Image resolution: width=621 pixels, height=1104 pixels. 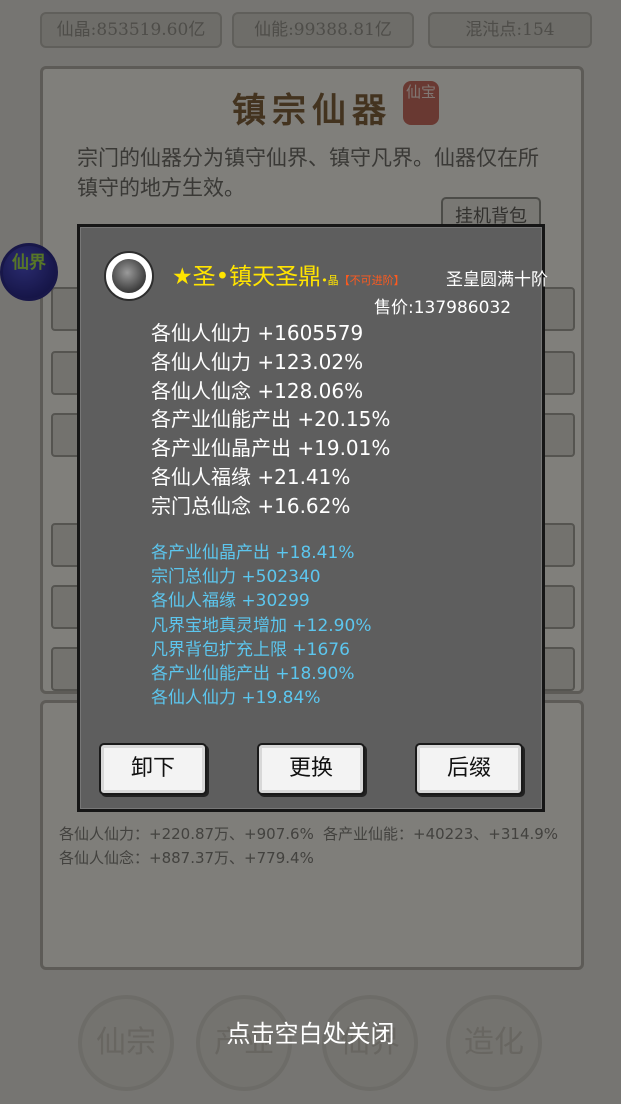 I want to click on suffix-attribute: 各仙人仙力 +19.84%, so click(x=236, y=698).